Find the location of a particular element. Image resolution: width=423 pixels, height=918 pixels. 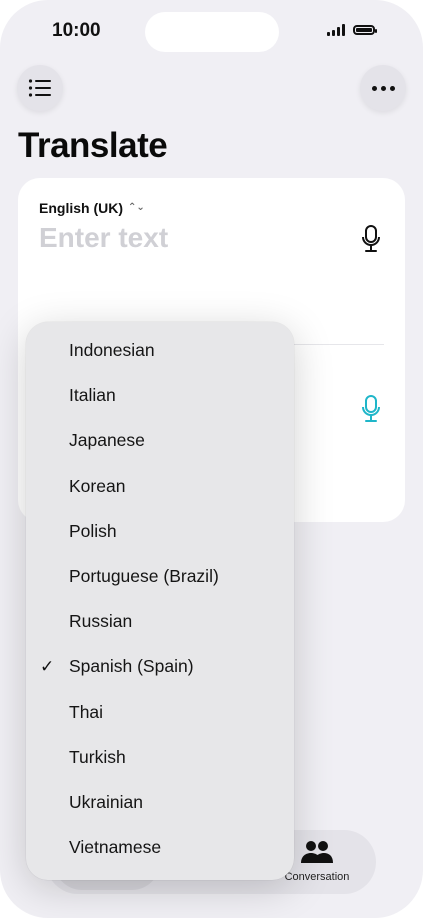

language-menu-item: Polish is located at coordinates (160, 531).